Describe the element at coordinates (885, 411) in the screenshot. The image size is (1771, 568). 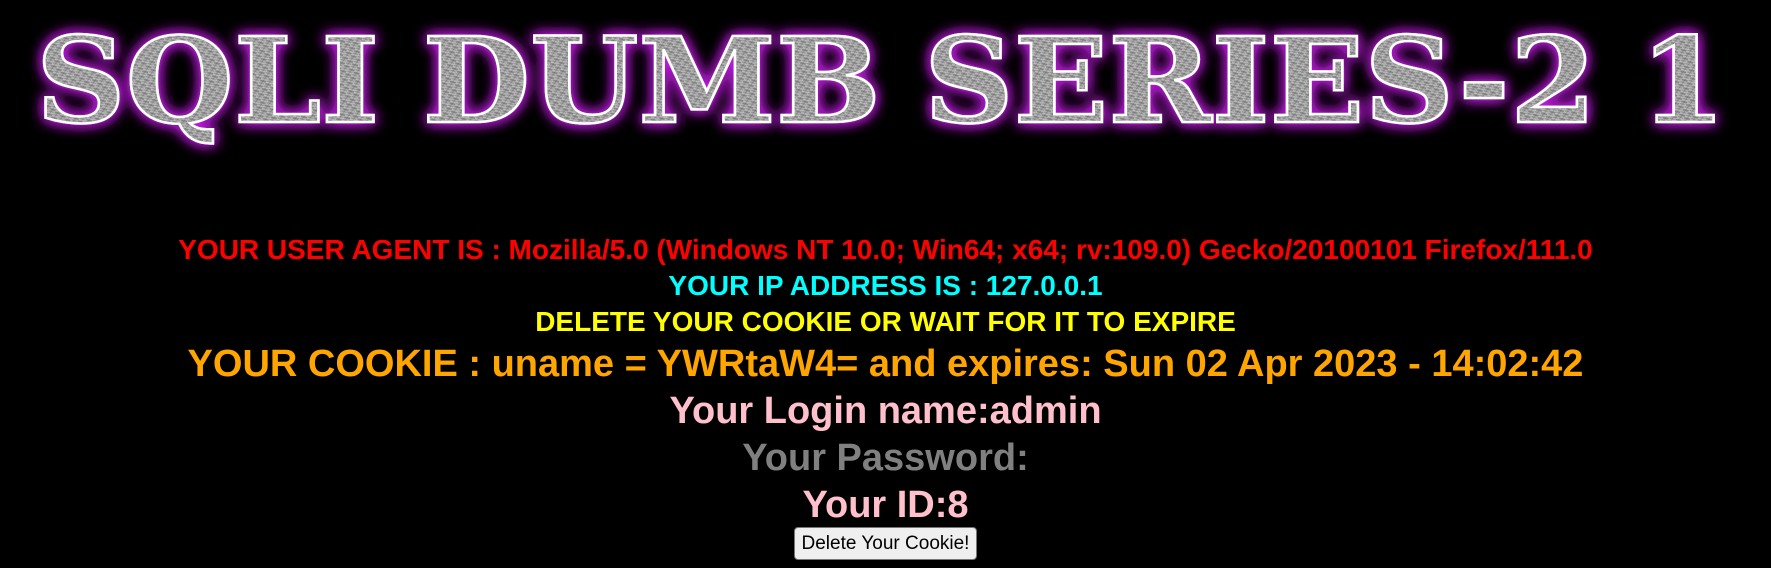
I see `login-name-text: Your Login name:admin` at that location.